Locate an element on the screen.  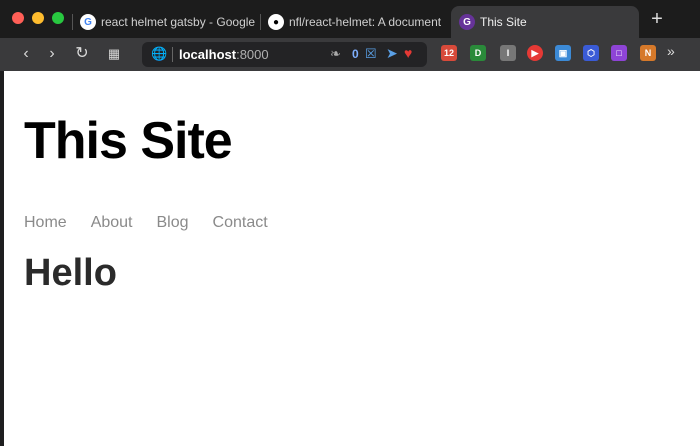
zoom-window-button is located at coordinates (58, 18).